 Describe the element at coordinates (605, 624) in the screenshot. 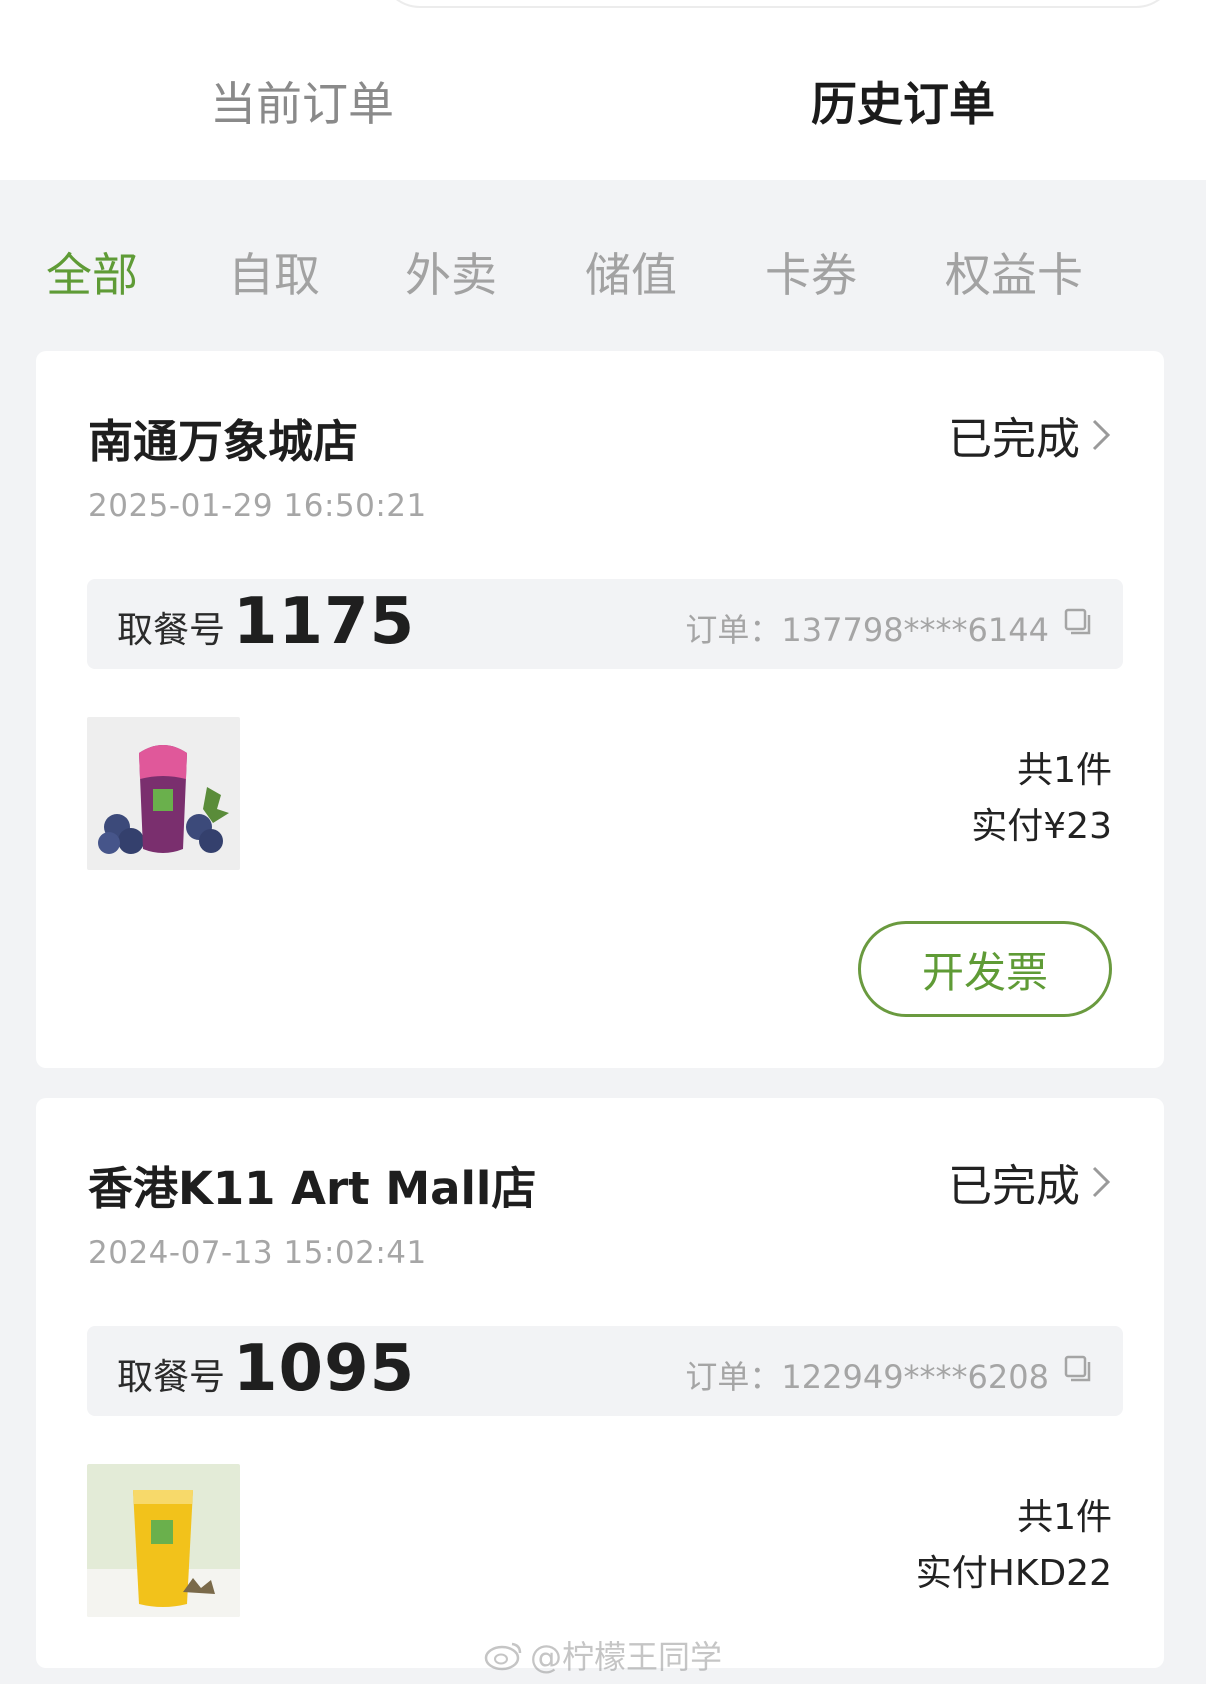

I see `pickup-info: 取餐号 1175 订单：137798****6144` at that location.